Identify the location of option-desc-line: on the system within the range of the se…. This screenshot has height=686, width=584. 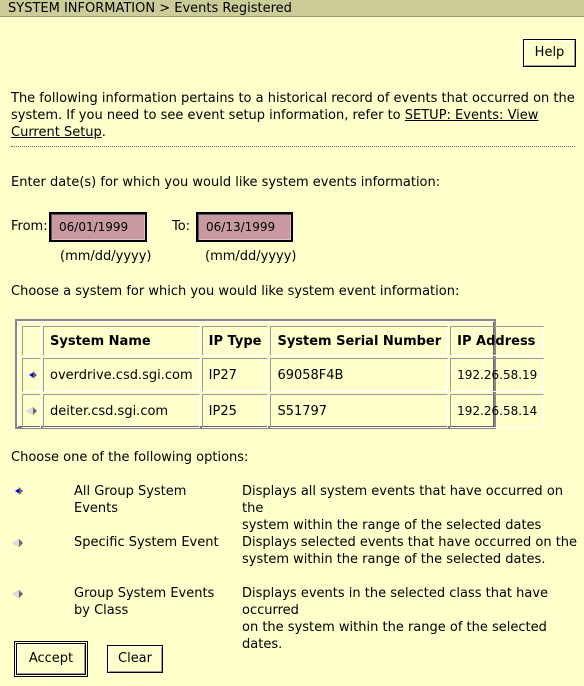
(394, 636).